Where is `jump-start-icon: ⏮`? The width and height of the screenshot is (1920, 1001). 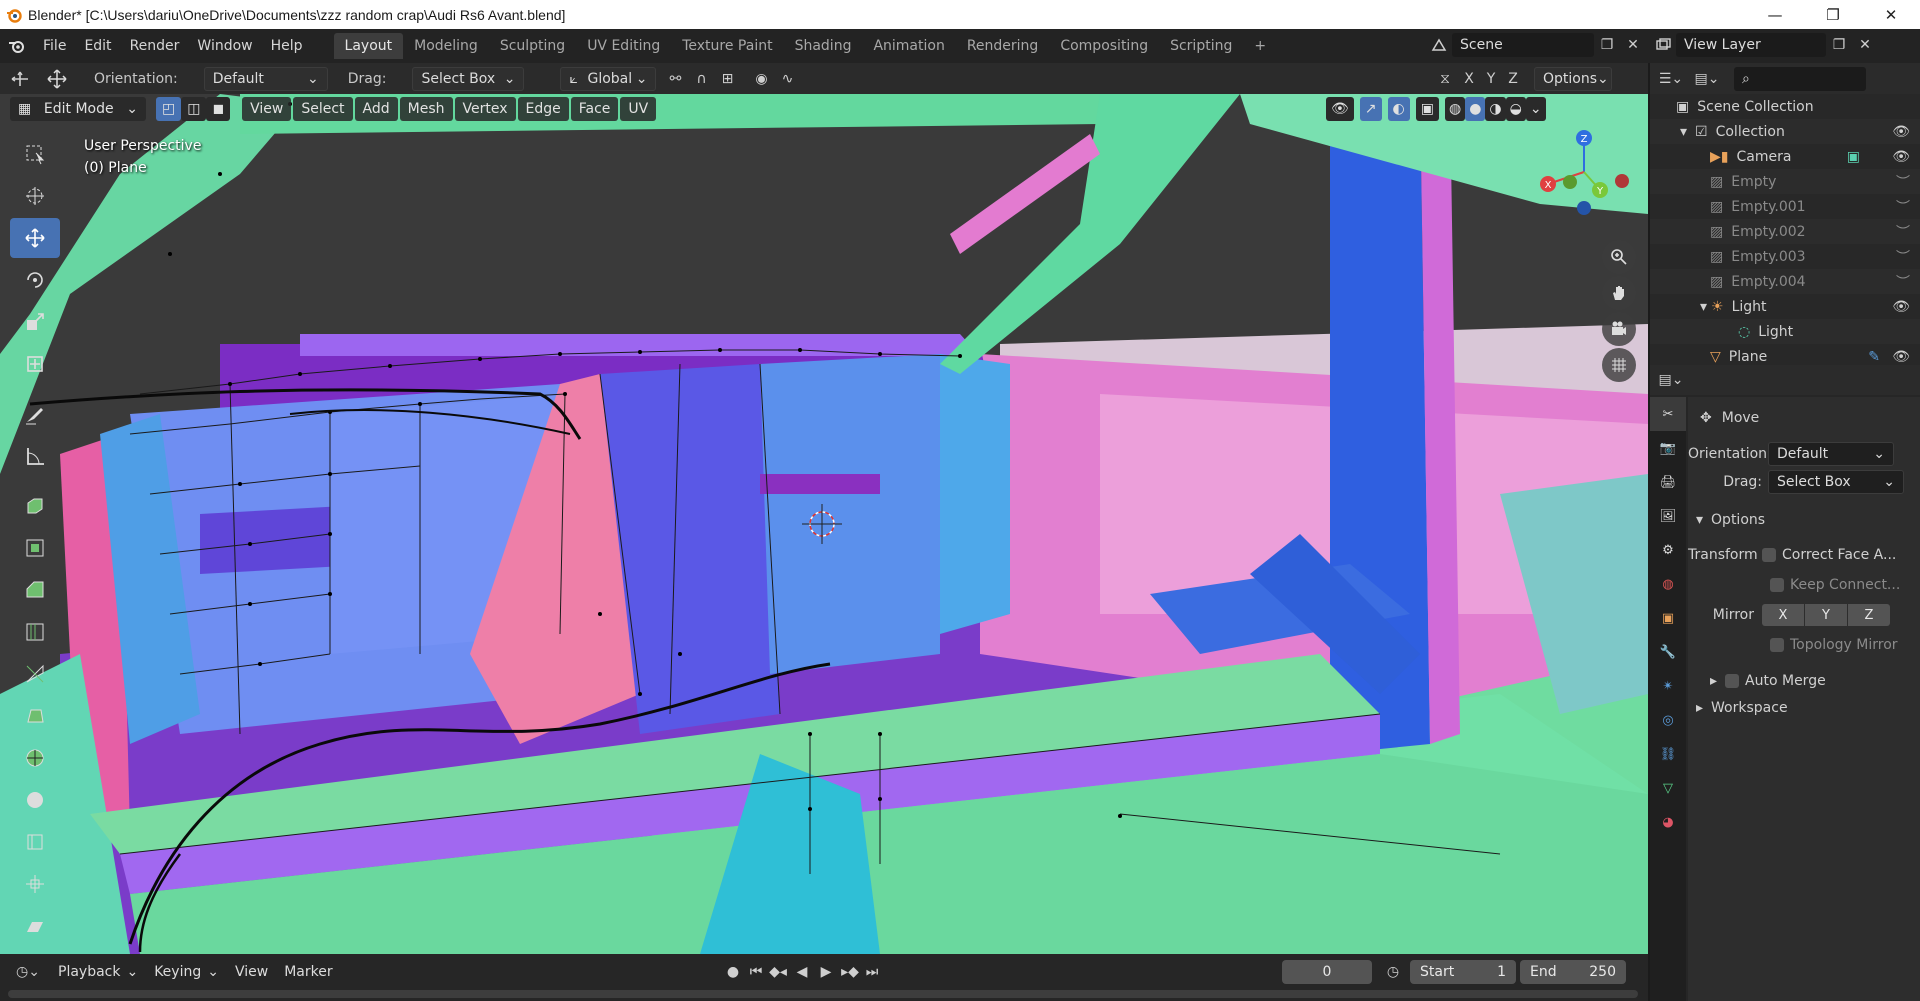
jump-start-icon: ⏮ is located at coordinates (756, 972).